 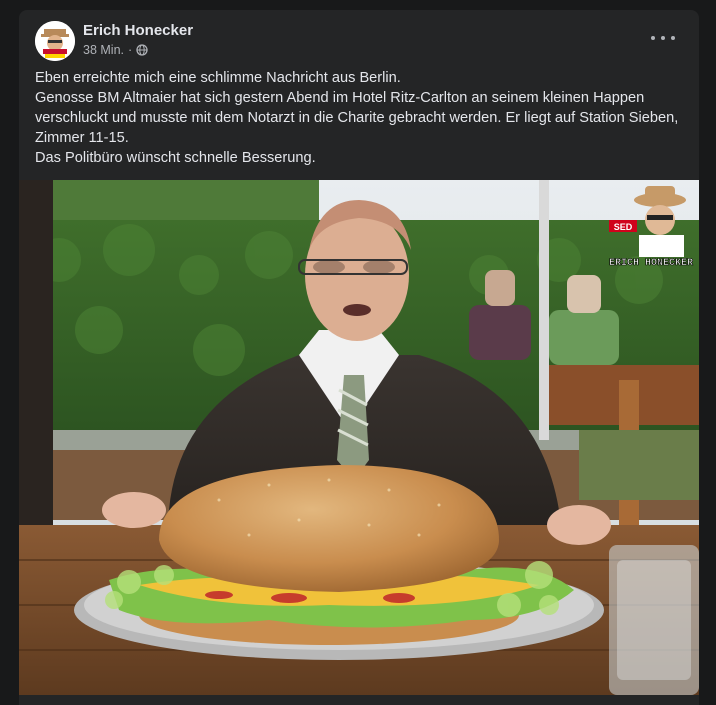 I want to click on watermark-badge: SED, so click(x=623, y=227).